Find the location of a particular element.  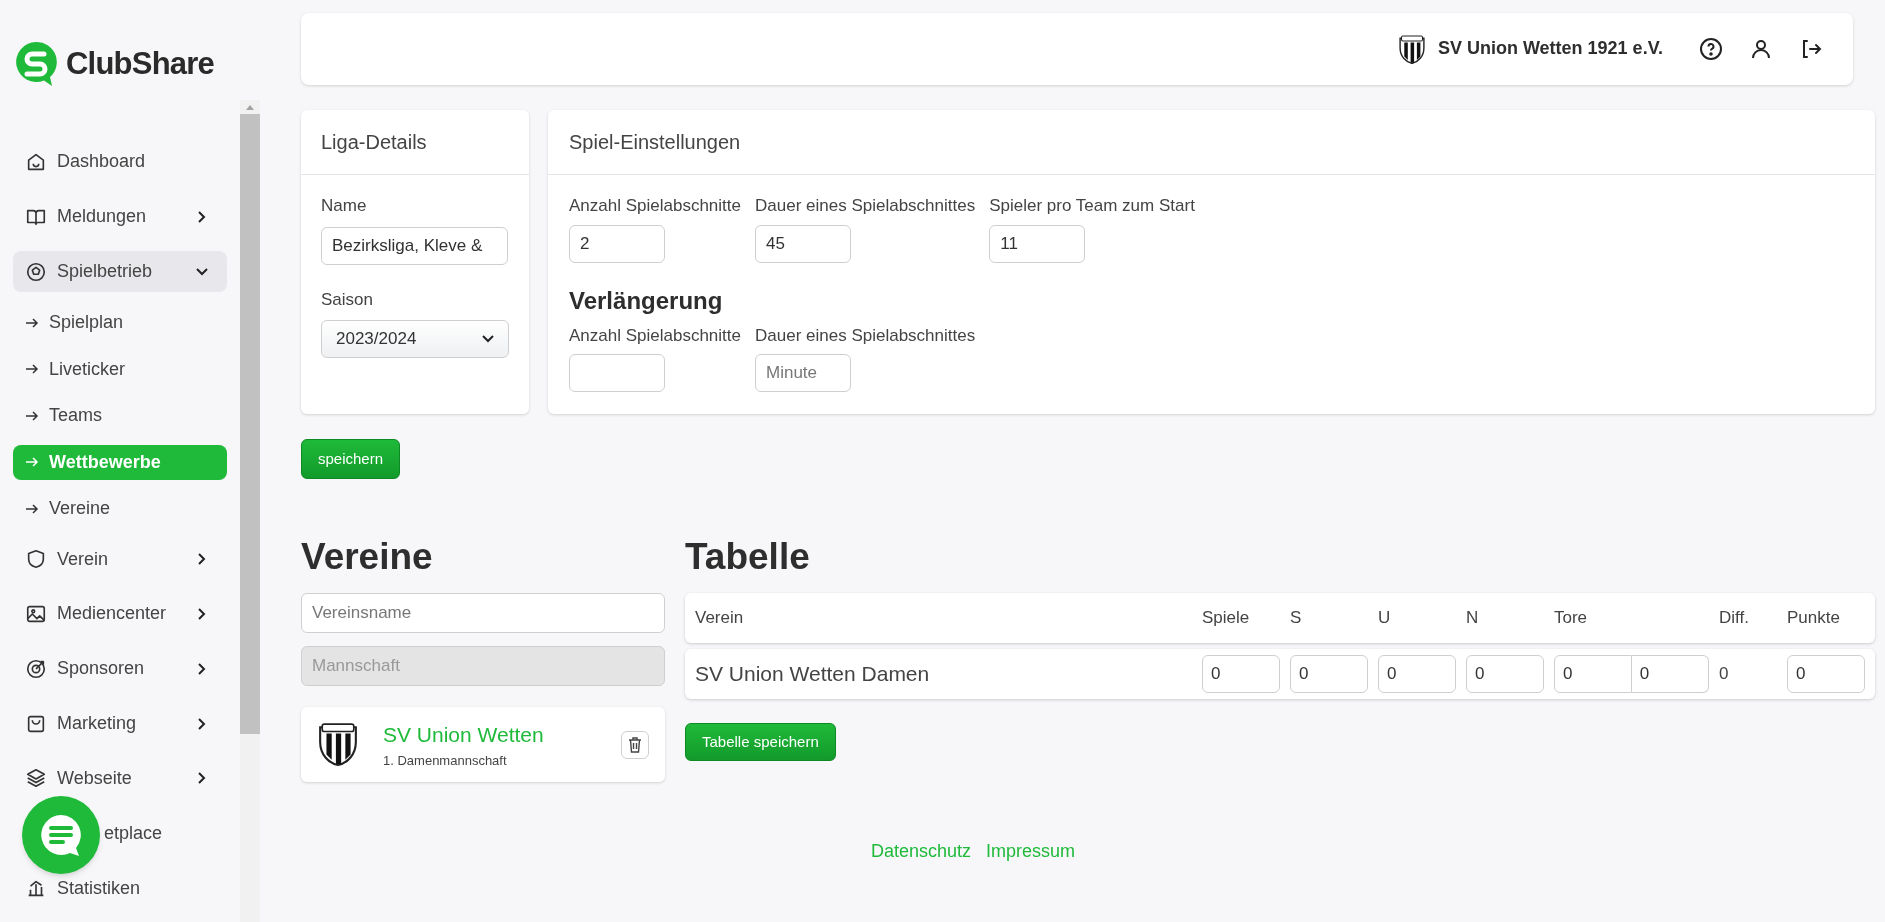

column-header: U is located at coordinates (1385, 618).